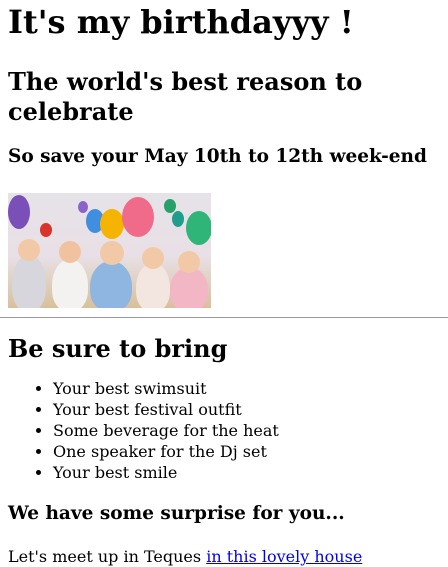  I want to click on list-item: Your best smile, so click(246, 472).